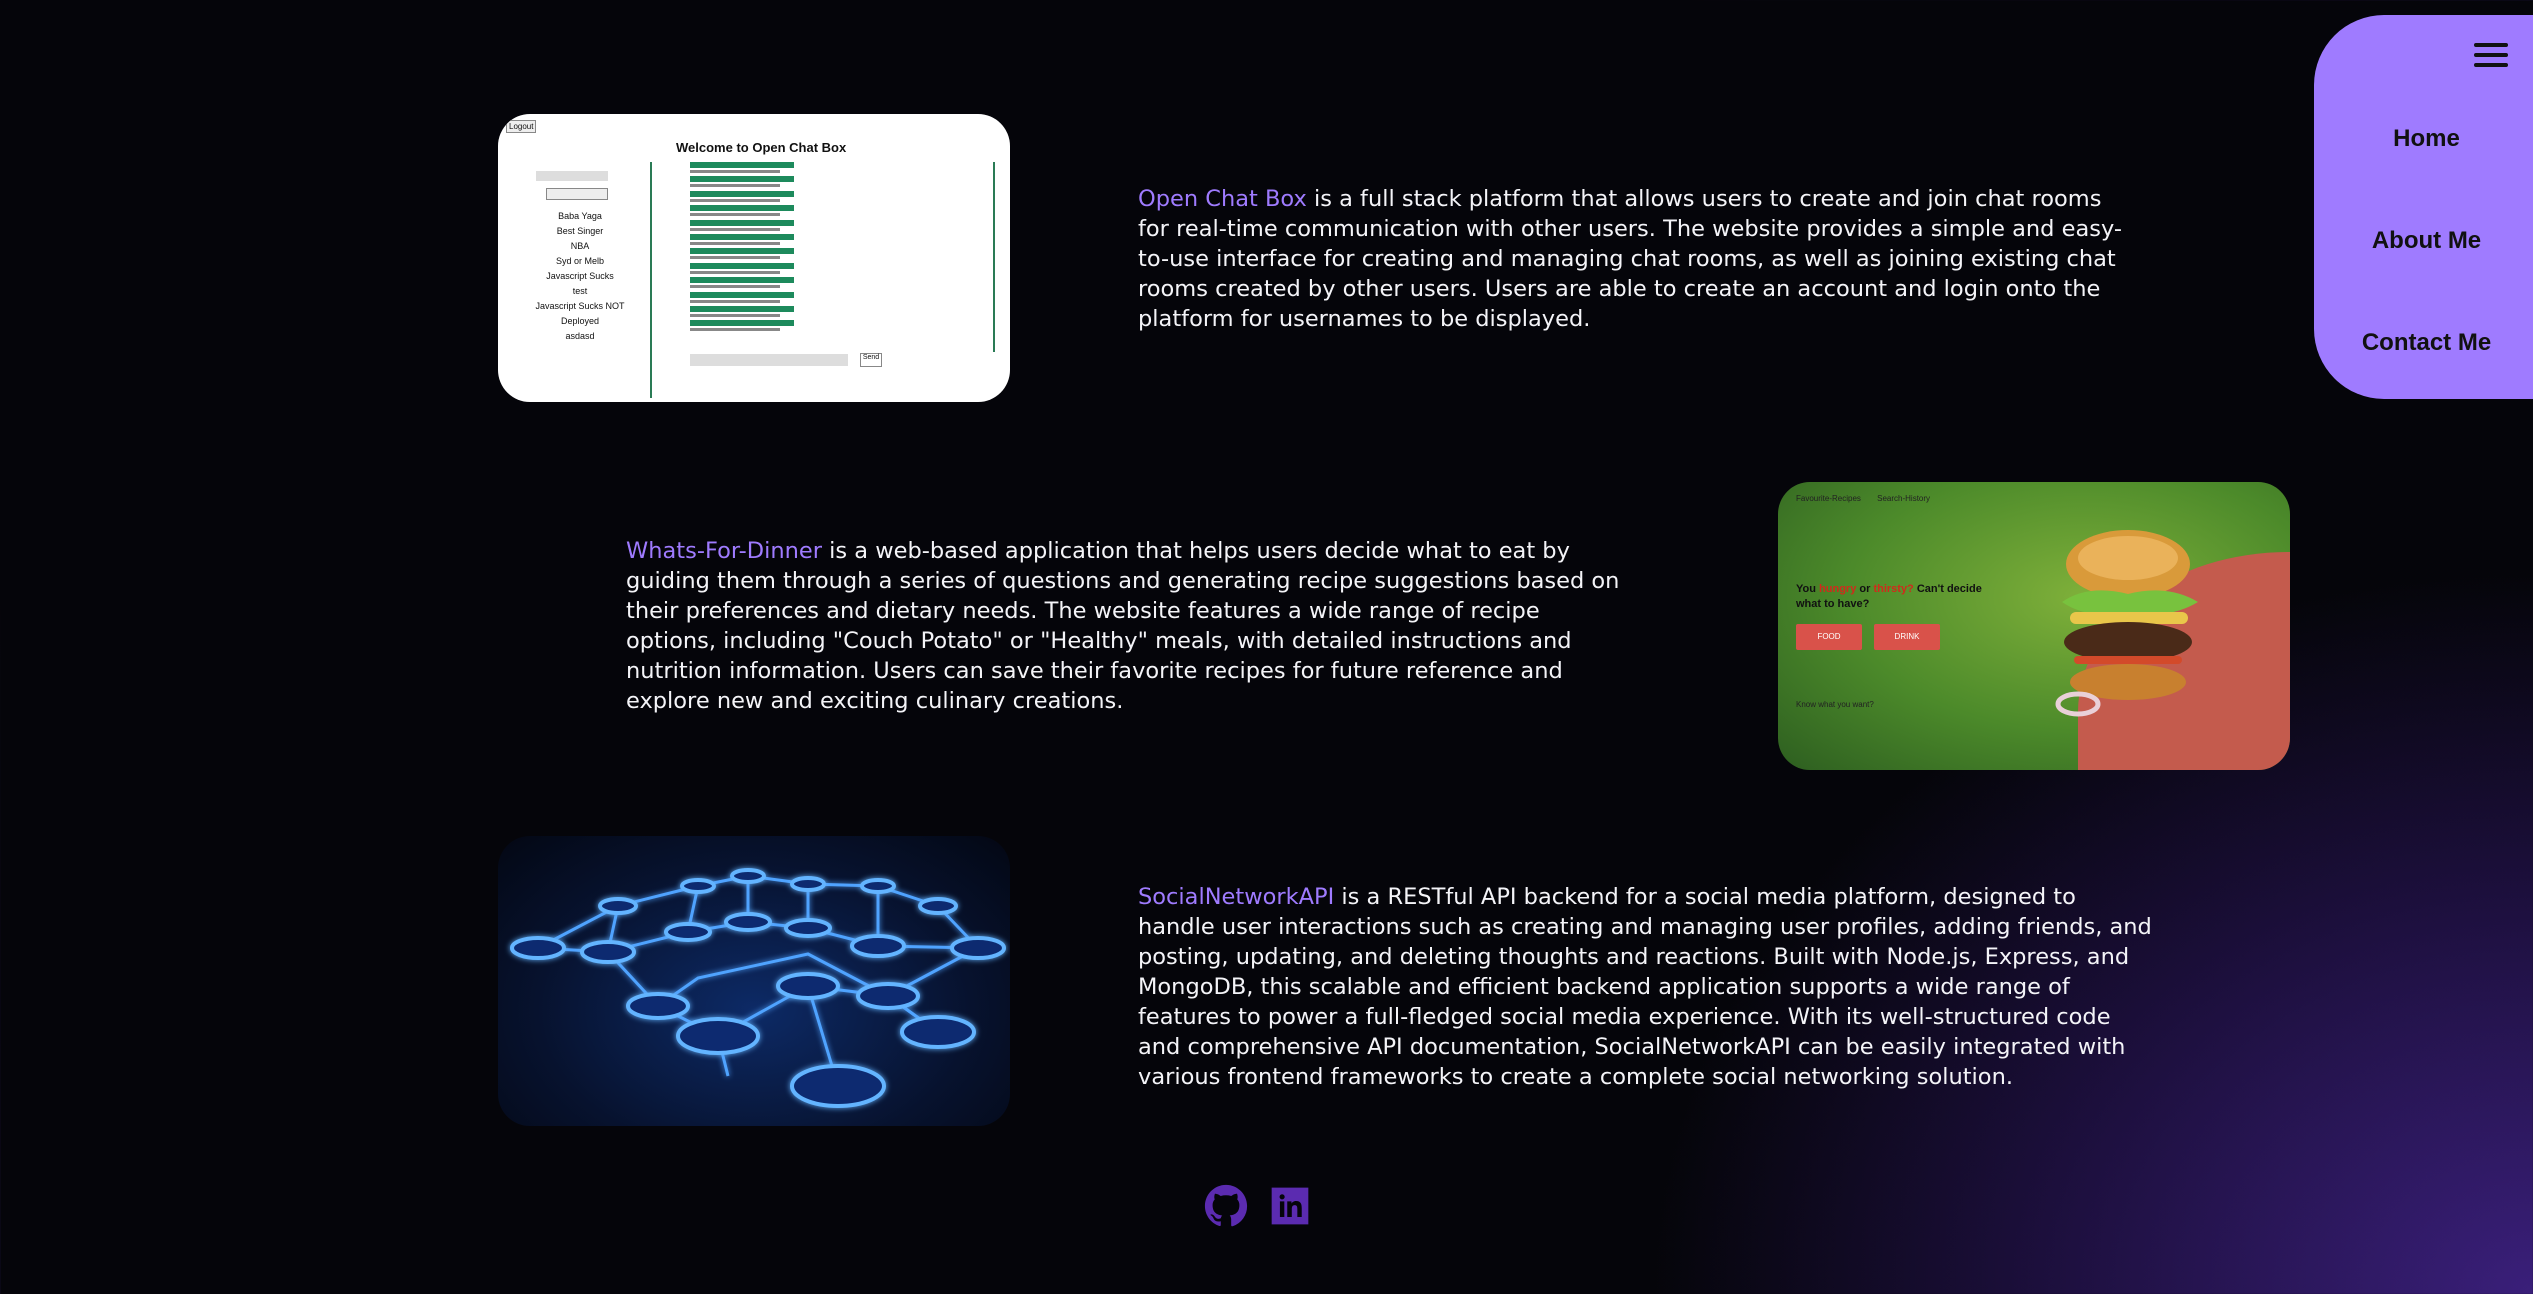 The width and height of the screenshot is (2533, 1294). Describe the element at coordinates (724, 551) in the screenshot. I see `project-link-whats-for-dinner: Whats-For-Dinner` at that location.